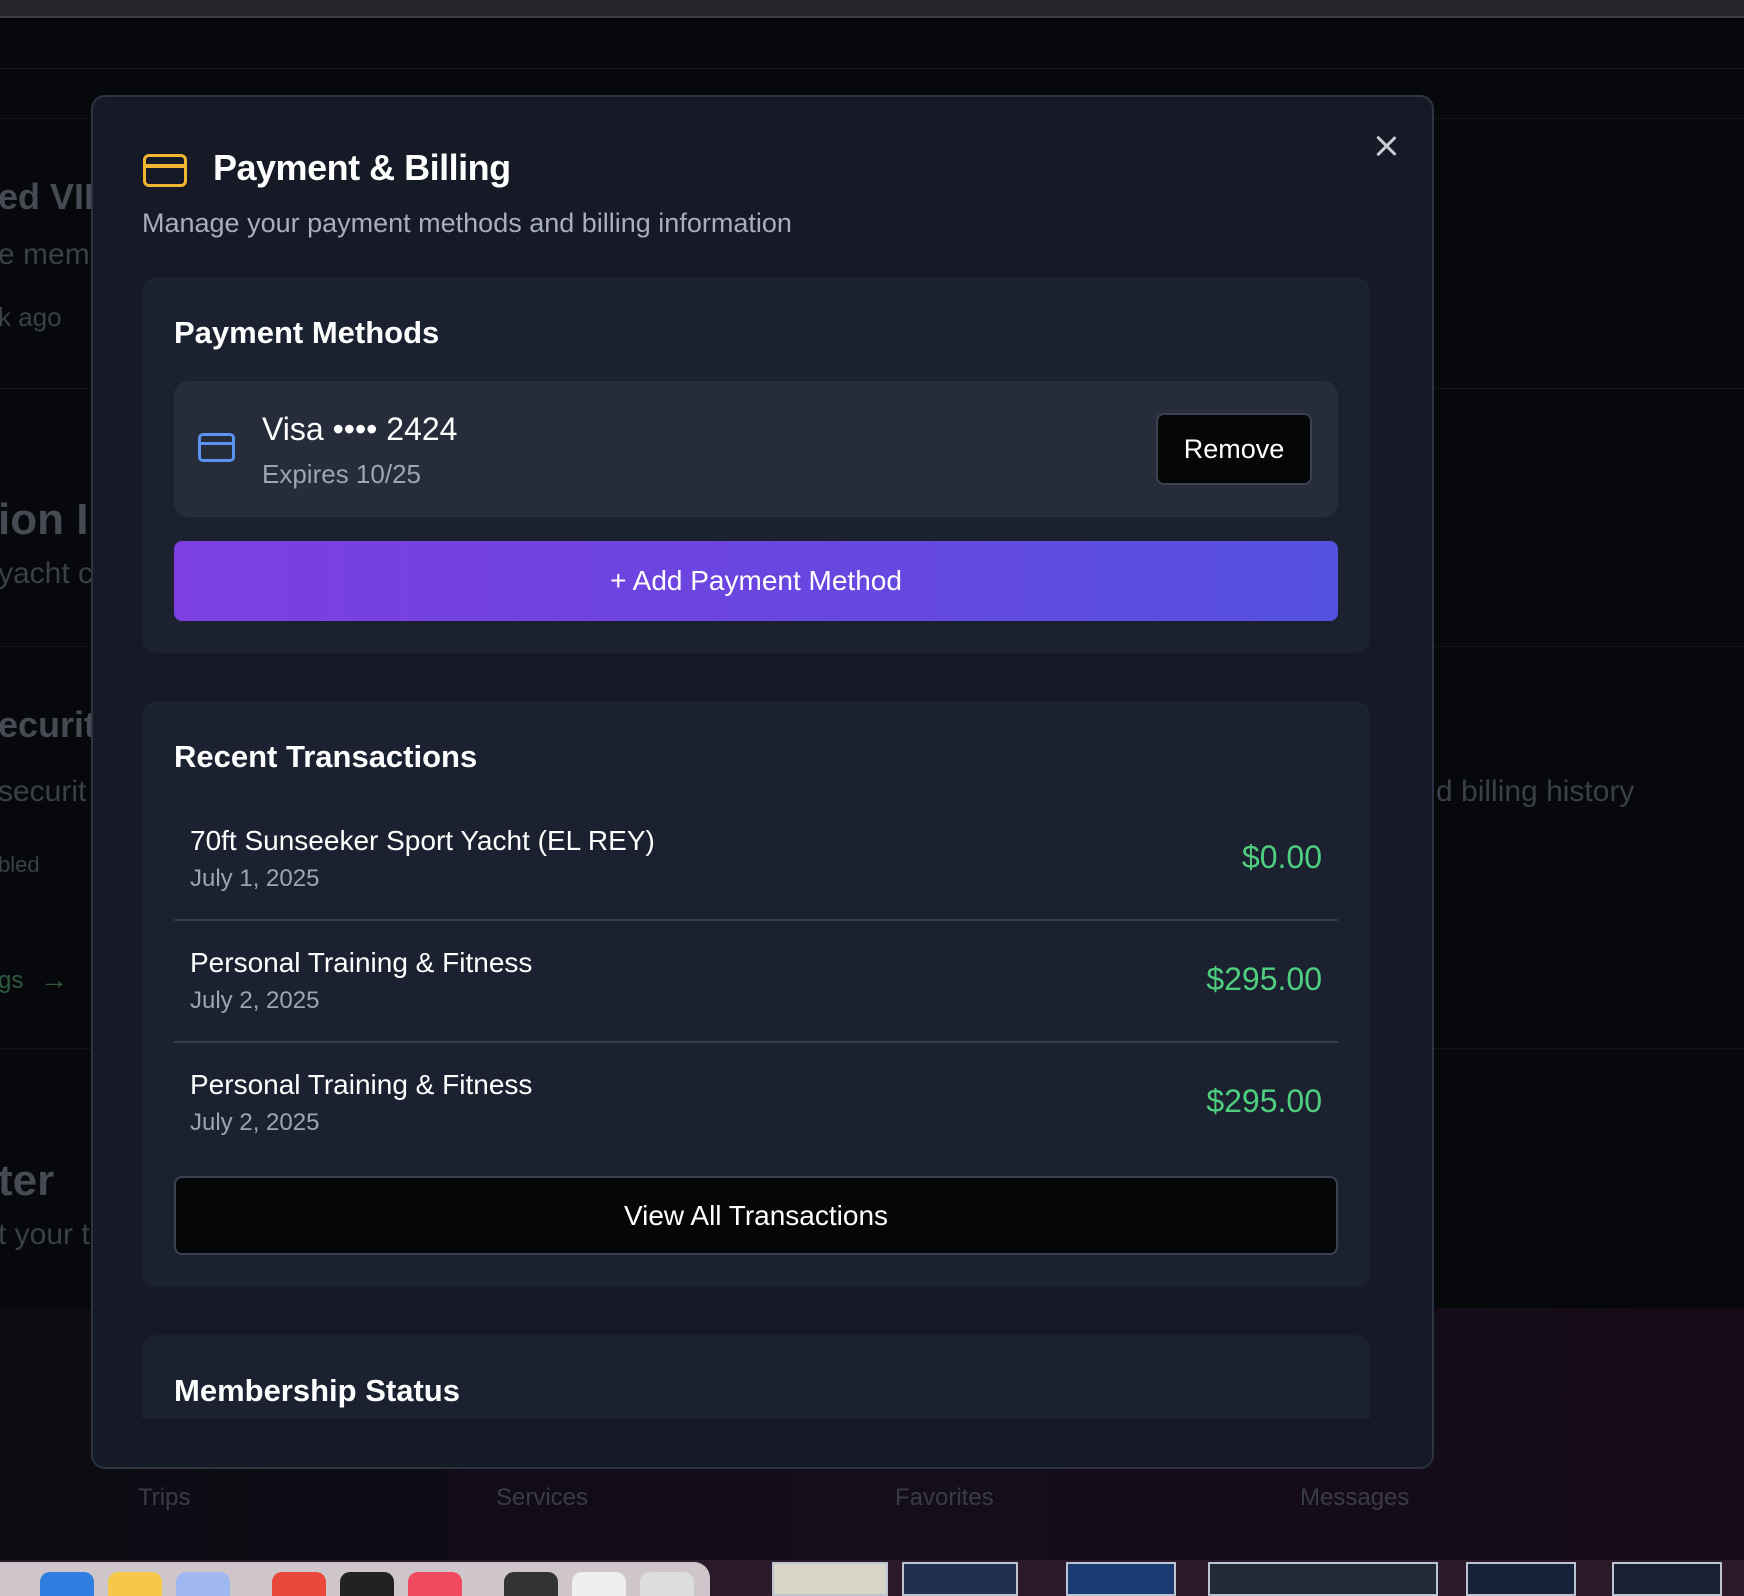 This screenshot has height=1596, width=1744. What do you see at coordinates (542, 1497) in the screenshot?
I see `nav-item-services: Services` at bounding box center [542, 1497].